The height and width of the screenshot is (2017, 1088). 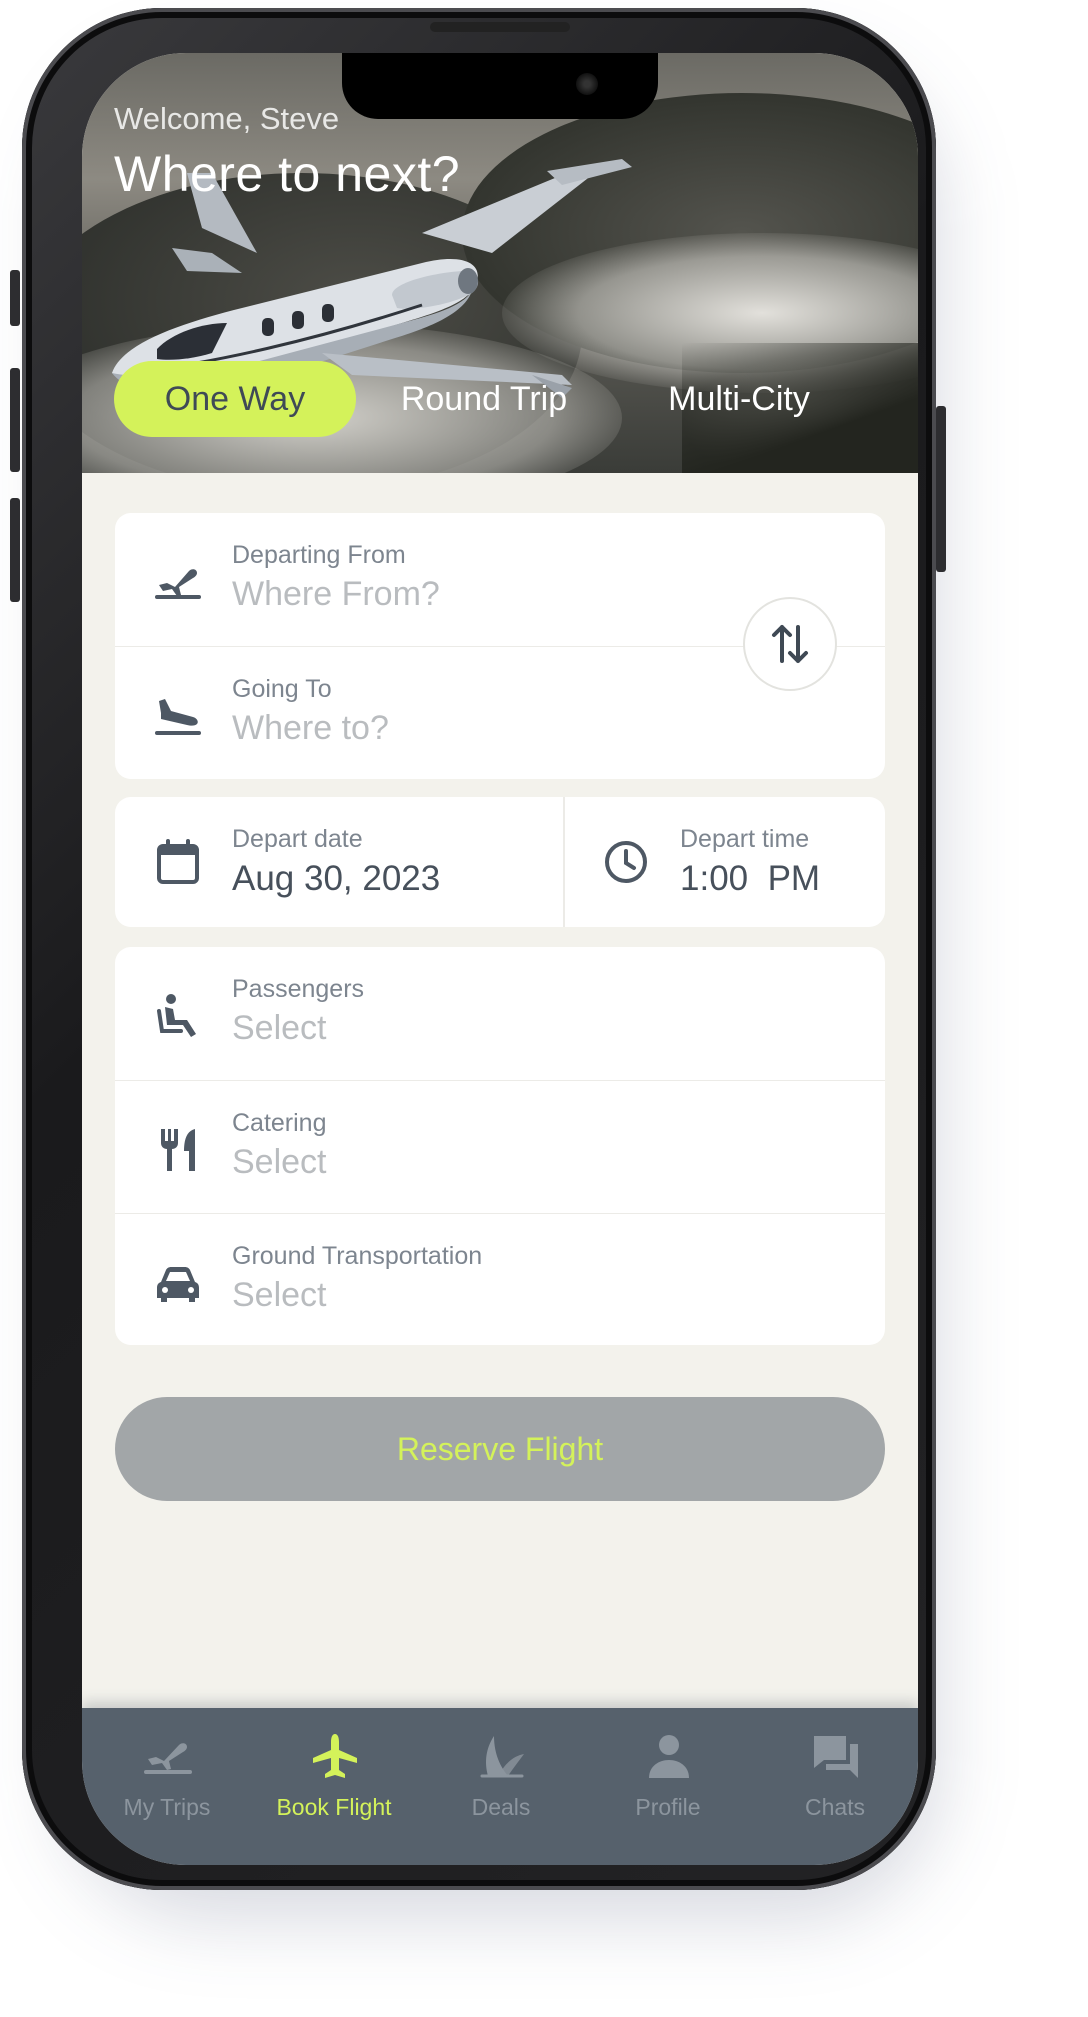 I want to click on nav-deals: Deals, so click(x=501, y=1786).